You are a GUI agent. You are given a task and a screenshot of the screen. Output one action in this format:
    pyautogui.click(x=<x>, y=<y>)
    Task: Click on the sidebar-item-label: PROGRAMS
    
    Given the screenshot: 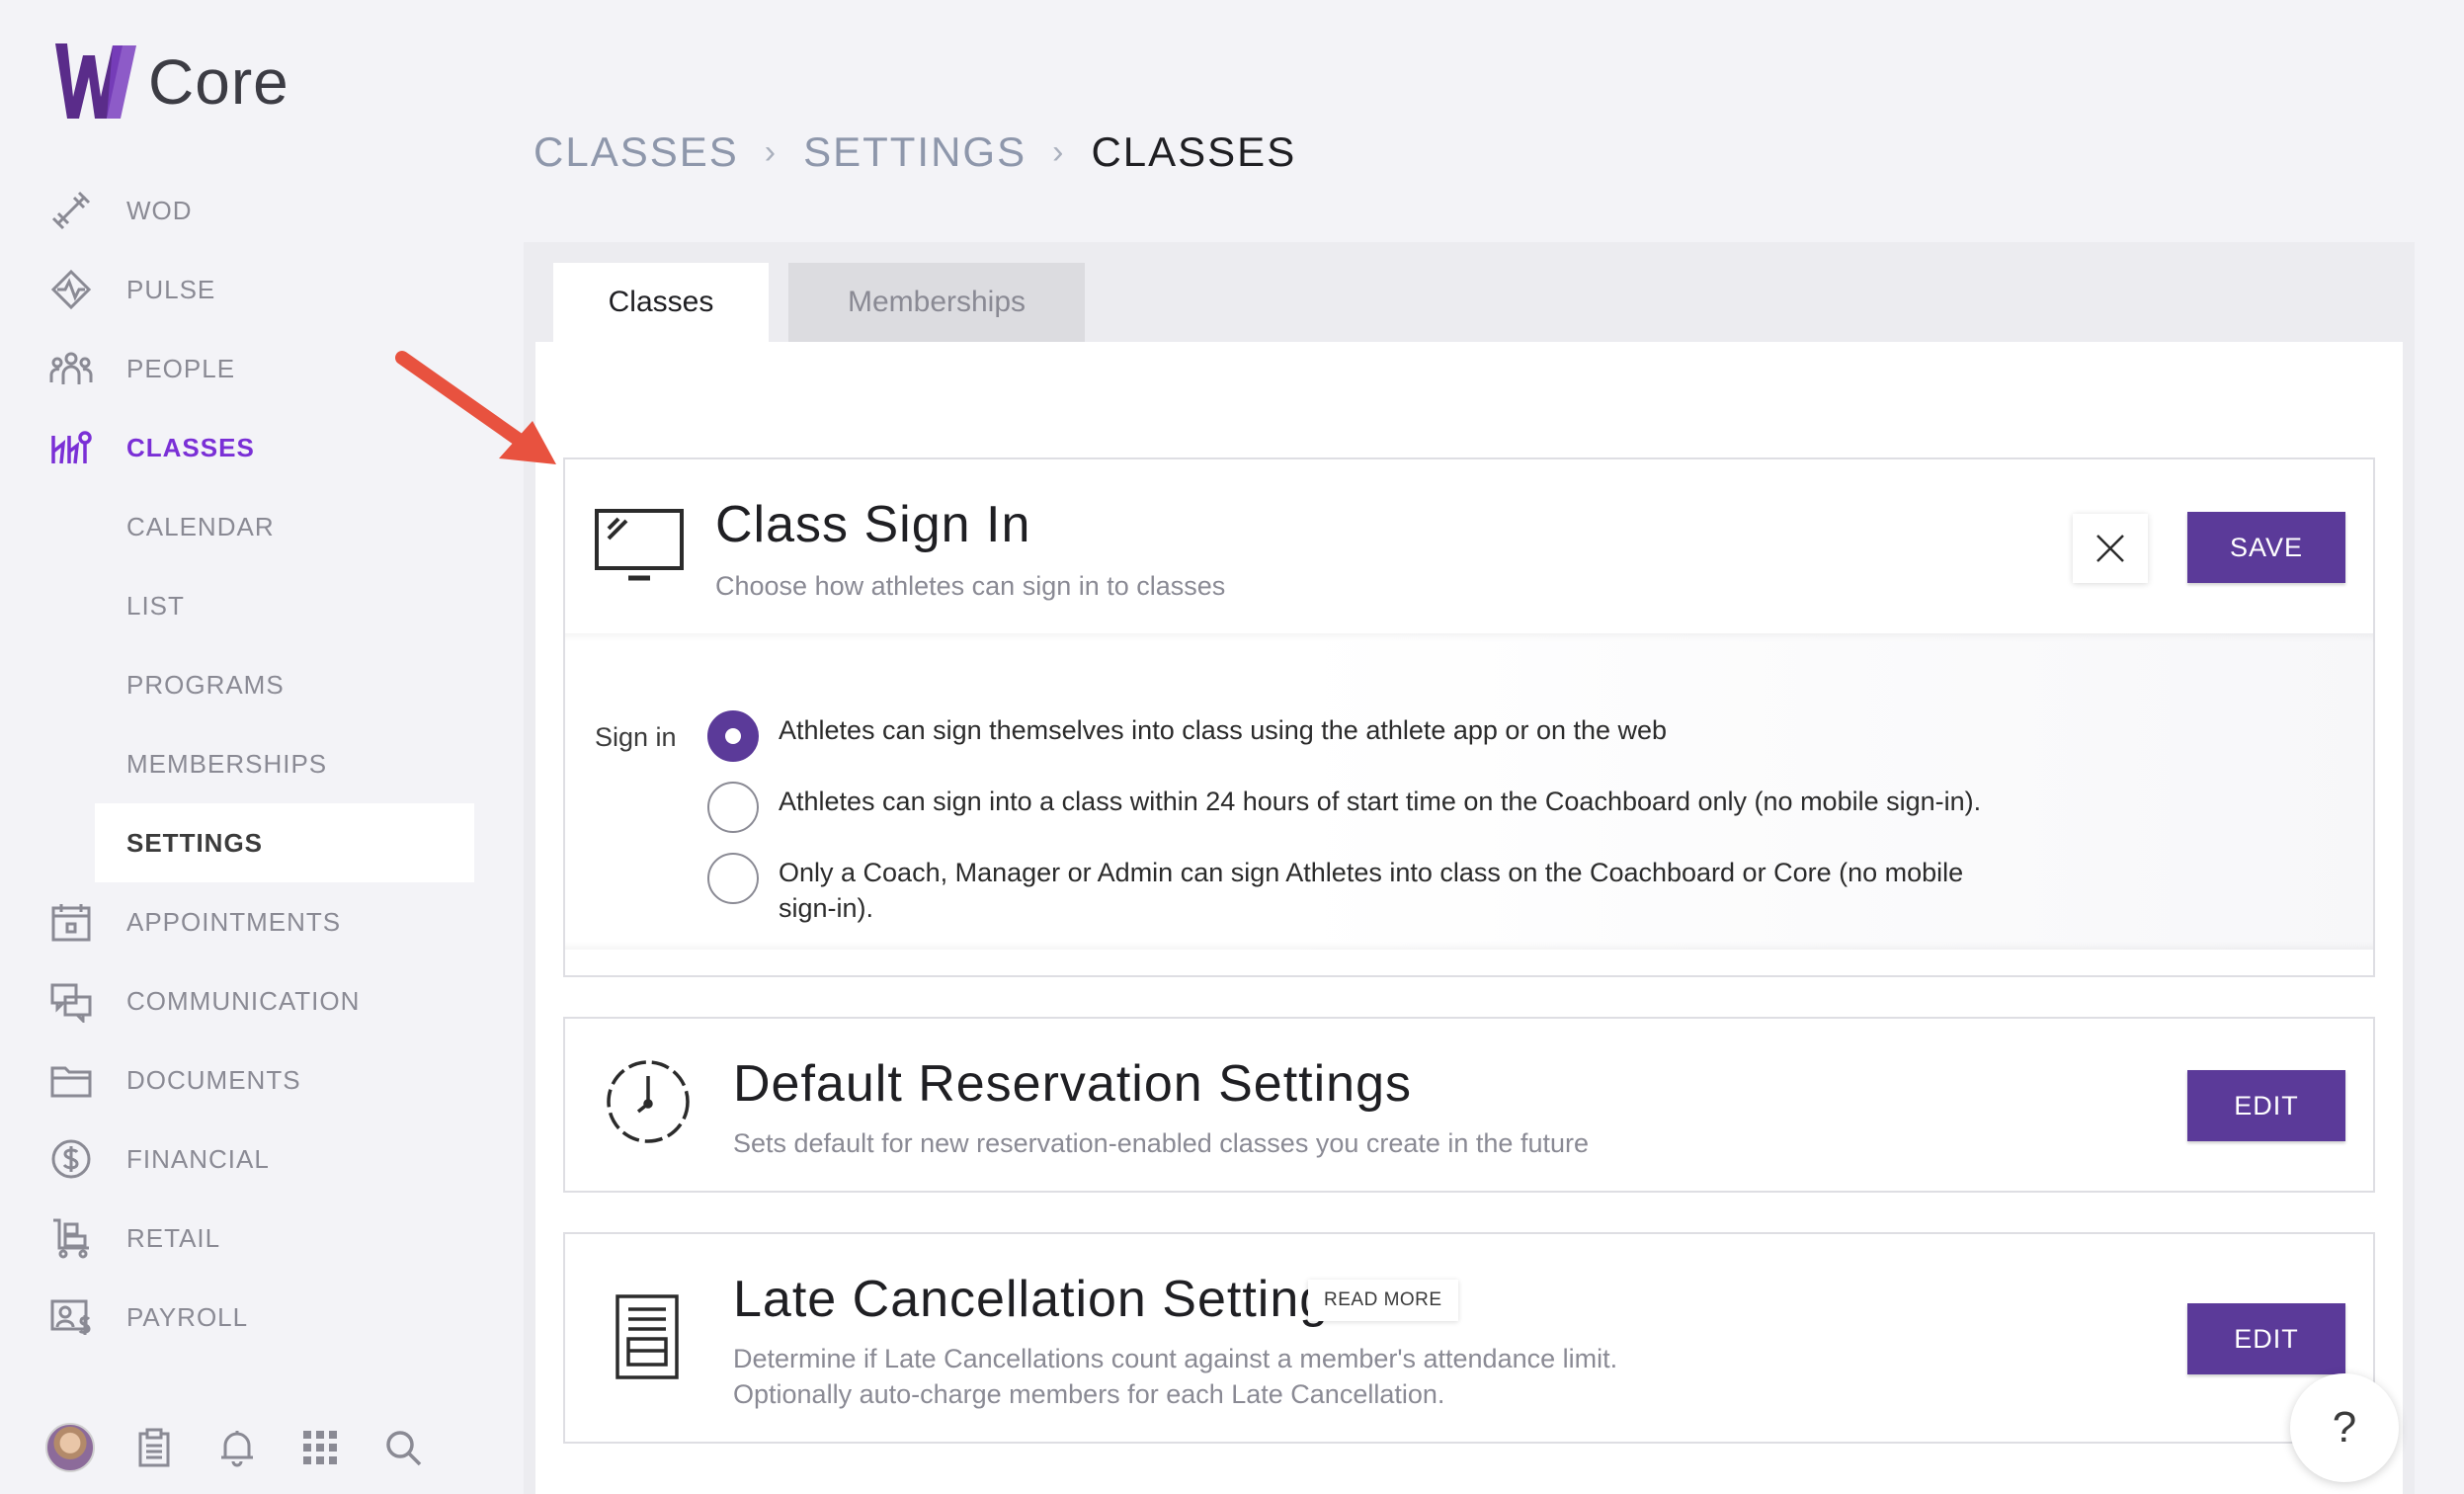 What is the action you would take?
    pyautogui.click(x=205, y=684)
    